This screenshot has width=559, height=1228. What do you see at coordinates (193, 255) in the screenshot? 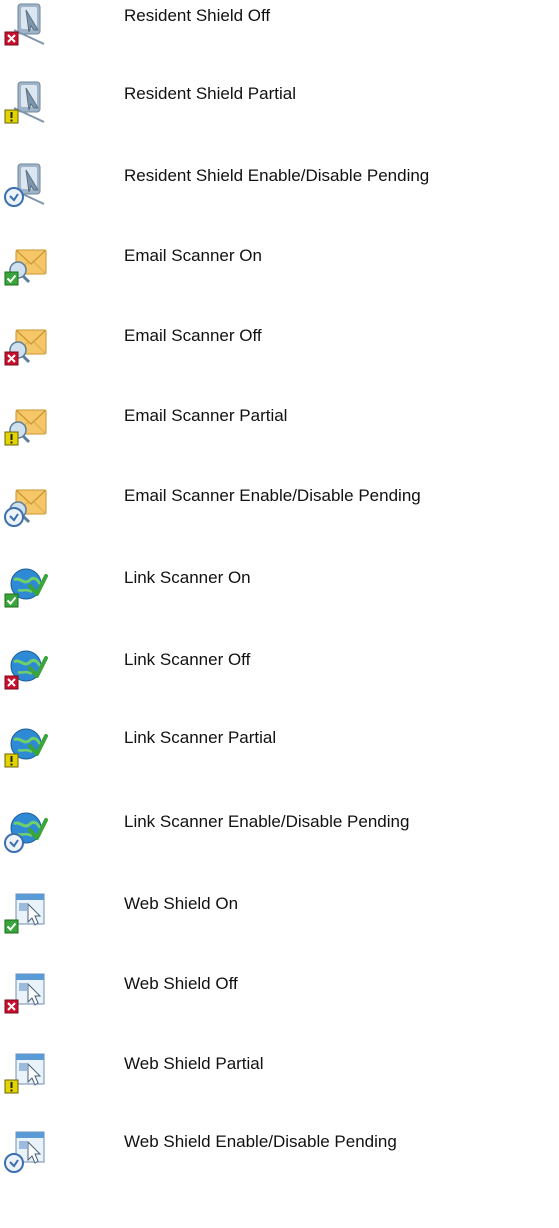
I see `legend-label: Email Scanner On` at bounding box center [193, 255].